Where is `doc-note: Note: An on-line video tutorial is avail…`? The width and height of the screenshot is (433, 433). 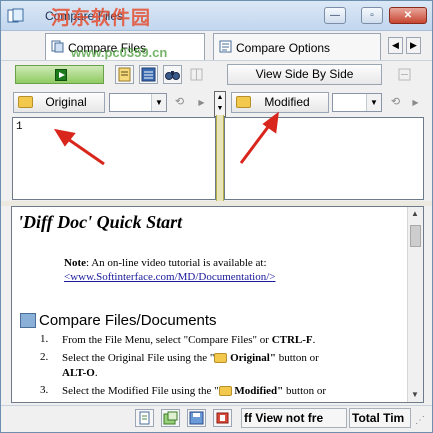
doc-note: Note: An on-line video tutorial is avail… is located at coordinates (165, 263).